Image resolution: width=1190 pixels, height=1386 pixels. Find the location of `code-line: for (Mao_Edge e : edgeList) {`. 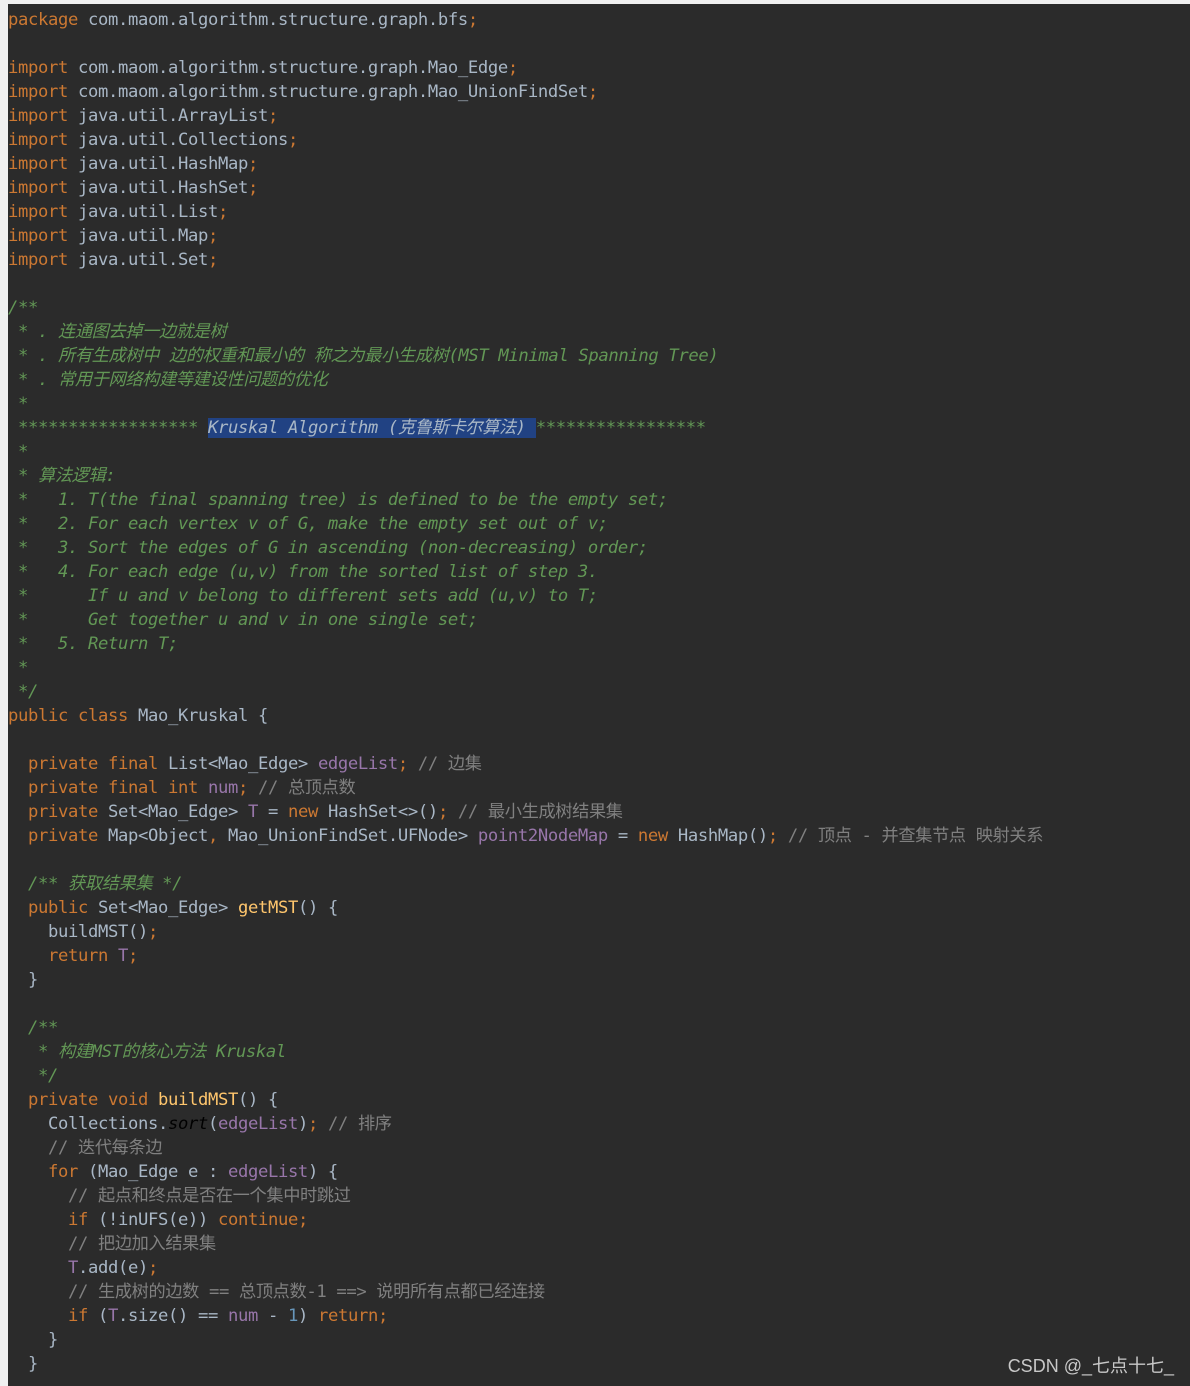

code-line: for (Mao_Edge e : edgeList) { is located at coordinates (599, 1172).